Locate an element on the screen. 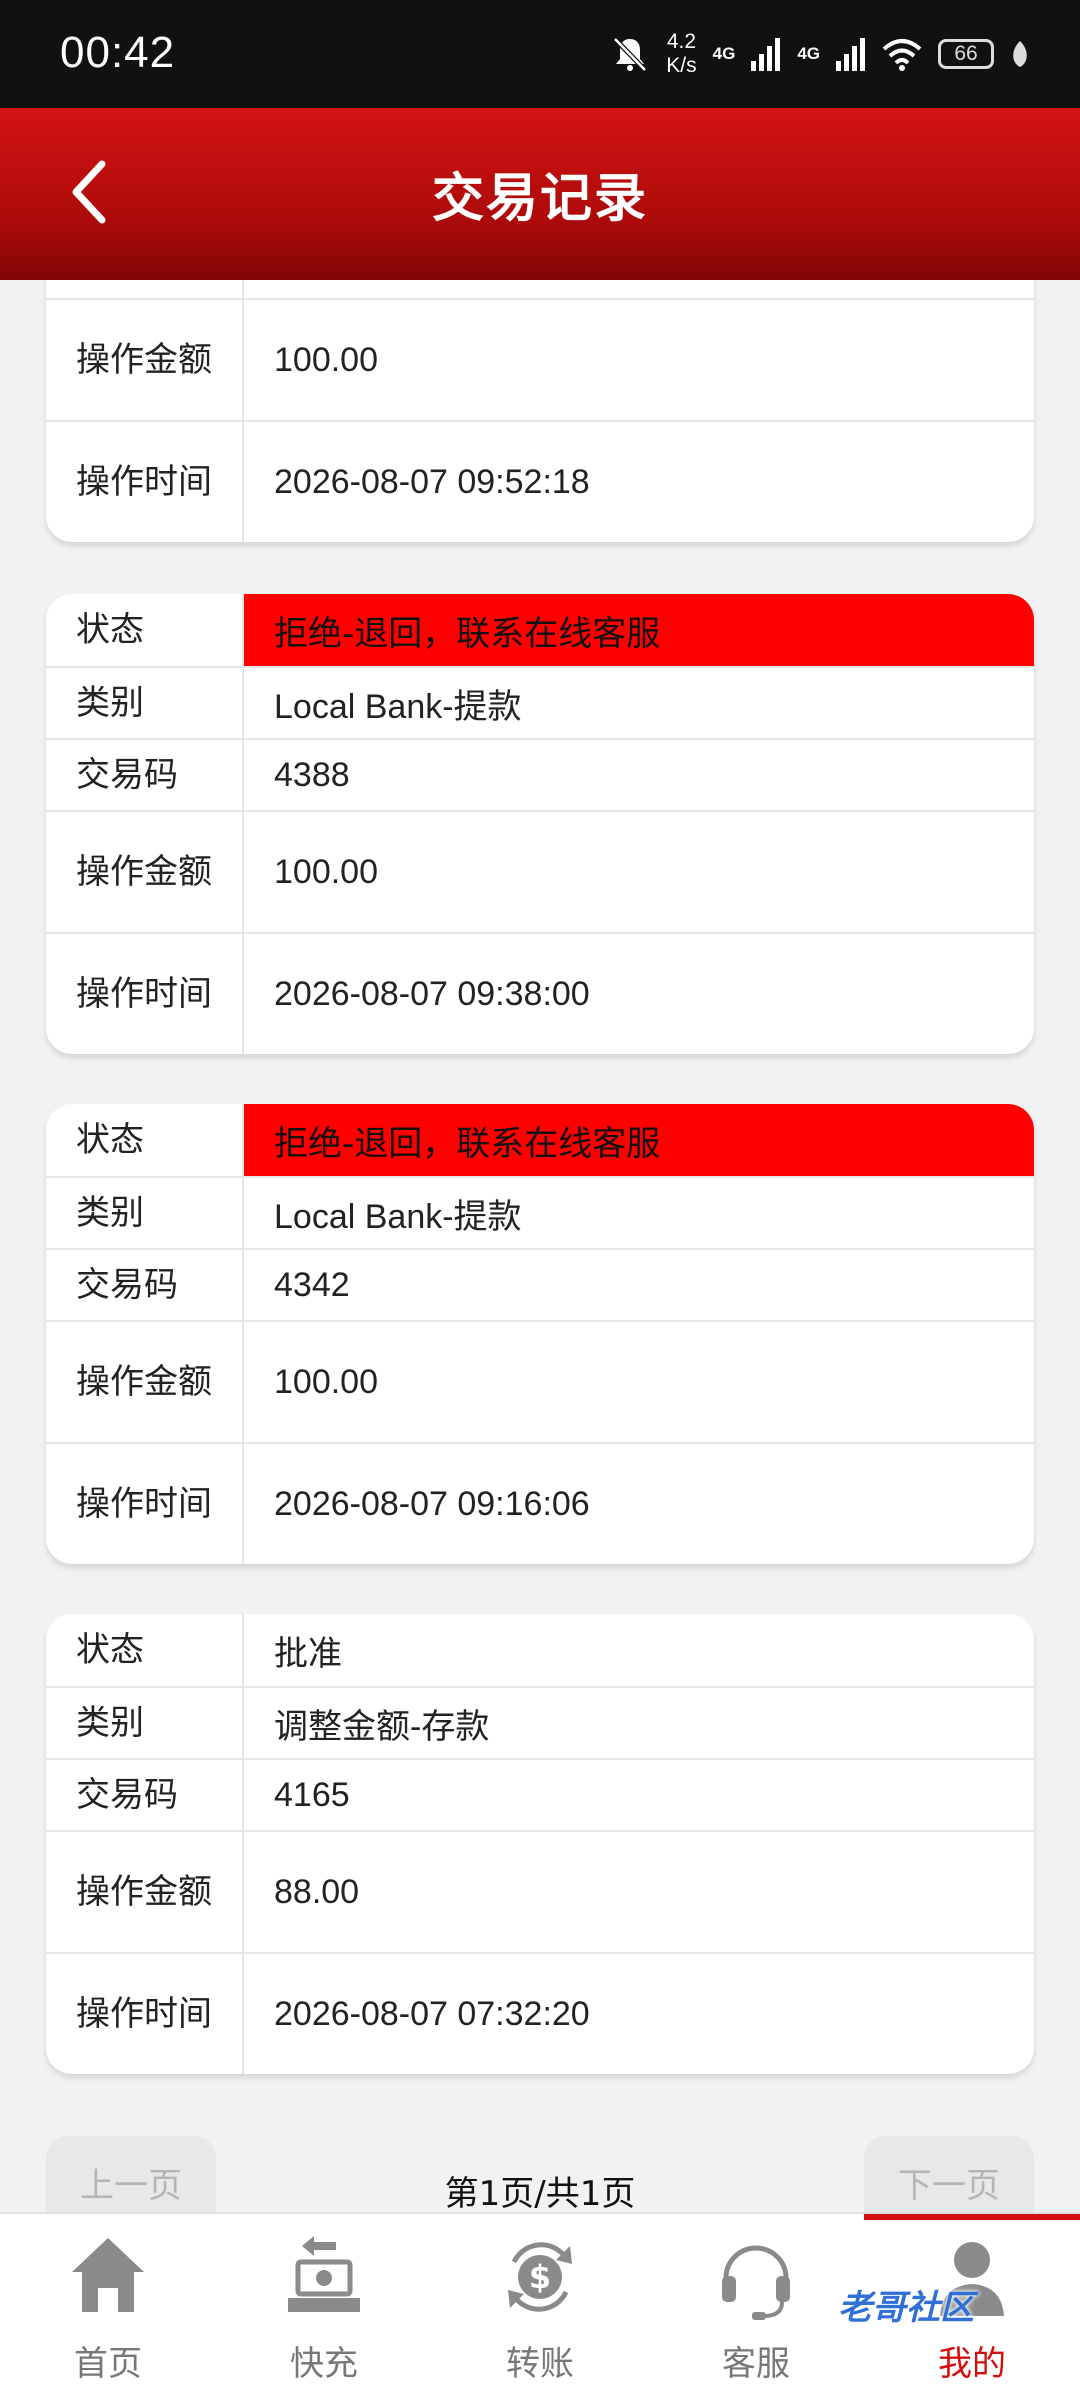 This screenshot has height=2388, width=1080. code-value: 4342 is located at coordinates (312, 1284).